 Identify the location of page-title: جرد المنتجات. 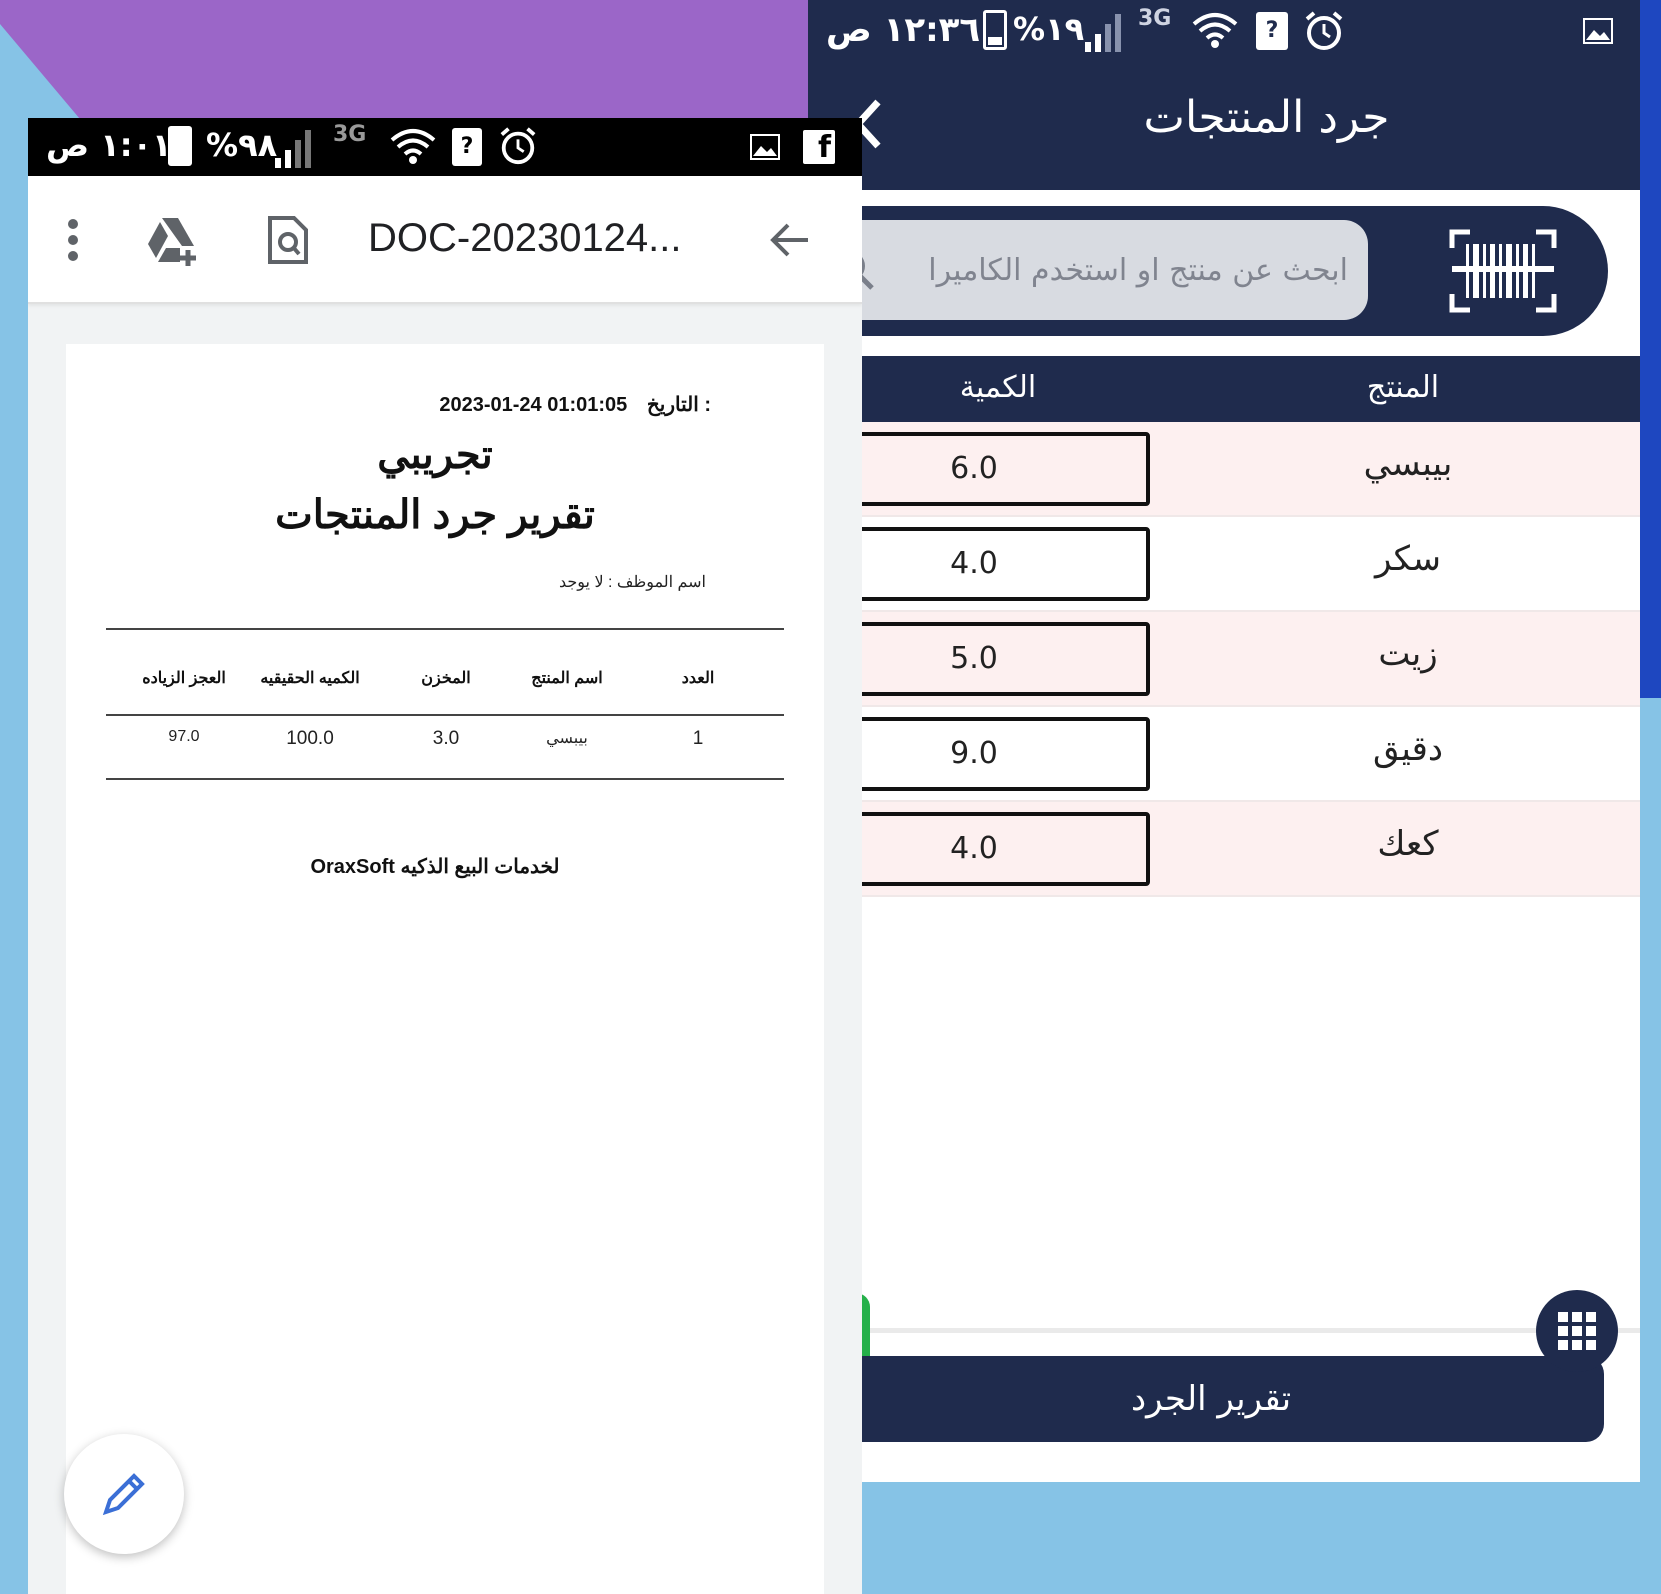
(1266, 117).